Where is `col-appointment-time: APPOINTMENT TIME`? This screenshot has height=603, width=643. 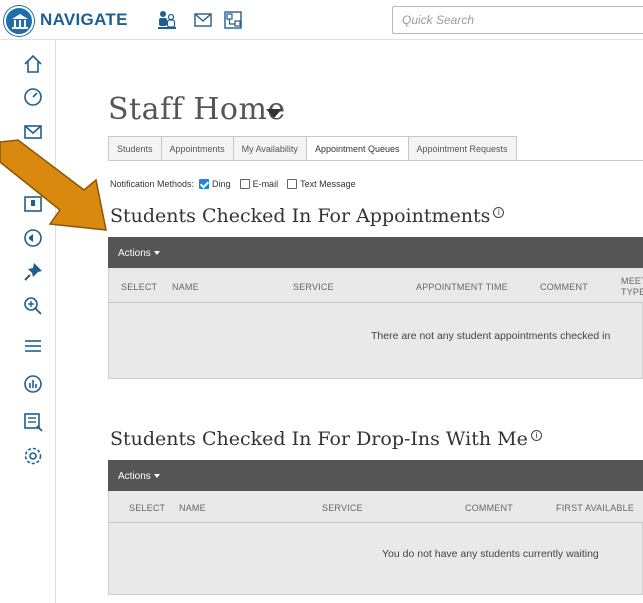
col-appointment-time: APPOINTMENT TIME is located at coordinates (462, 287).